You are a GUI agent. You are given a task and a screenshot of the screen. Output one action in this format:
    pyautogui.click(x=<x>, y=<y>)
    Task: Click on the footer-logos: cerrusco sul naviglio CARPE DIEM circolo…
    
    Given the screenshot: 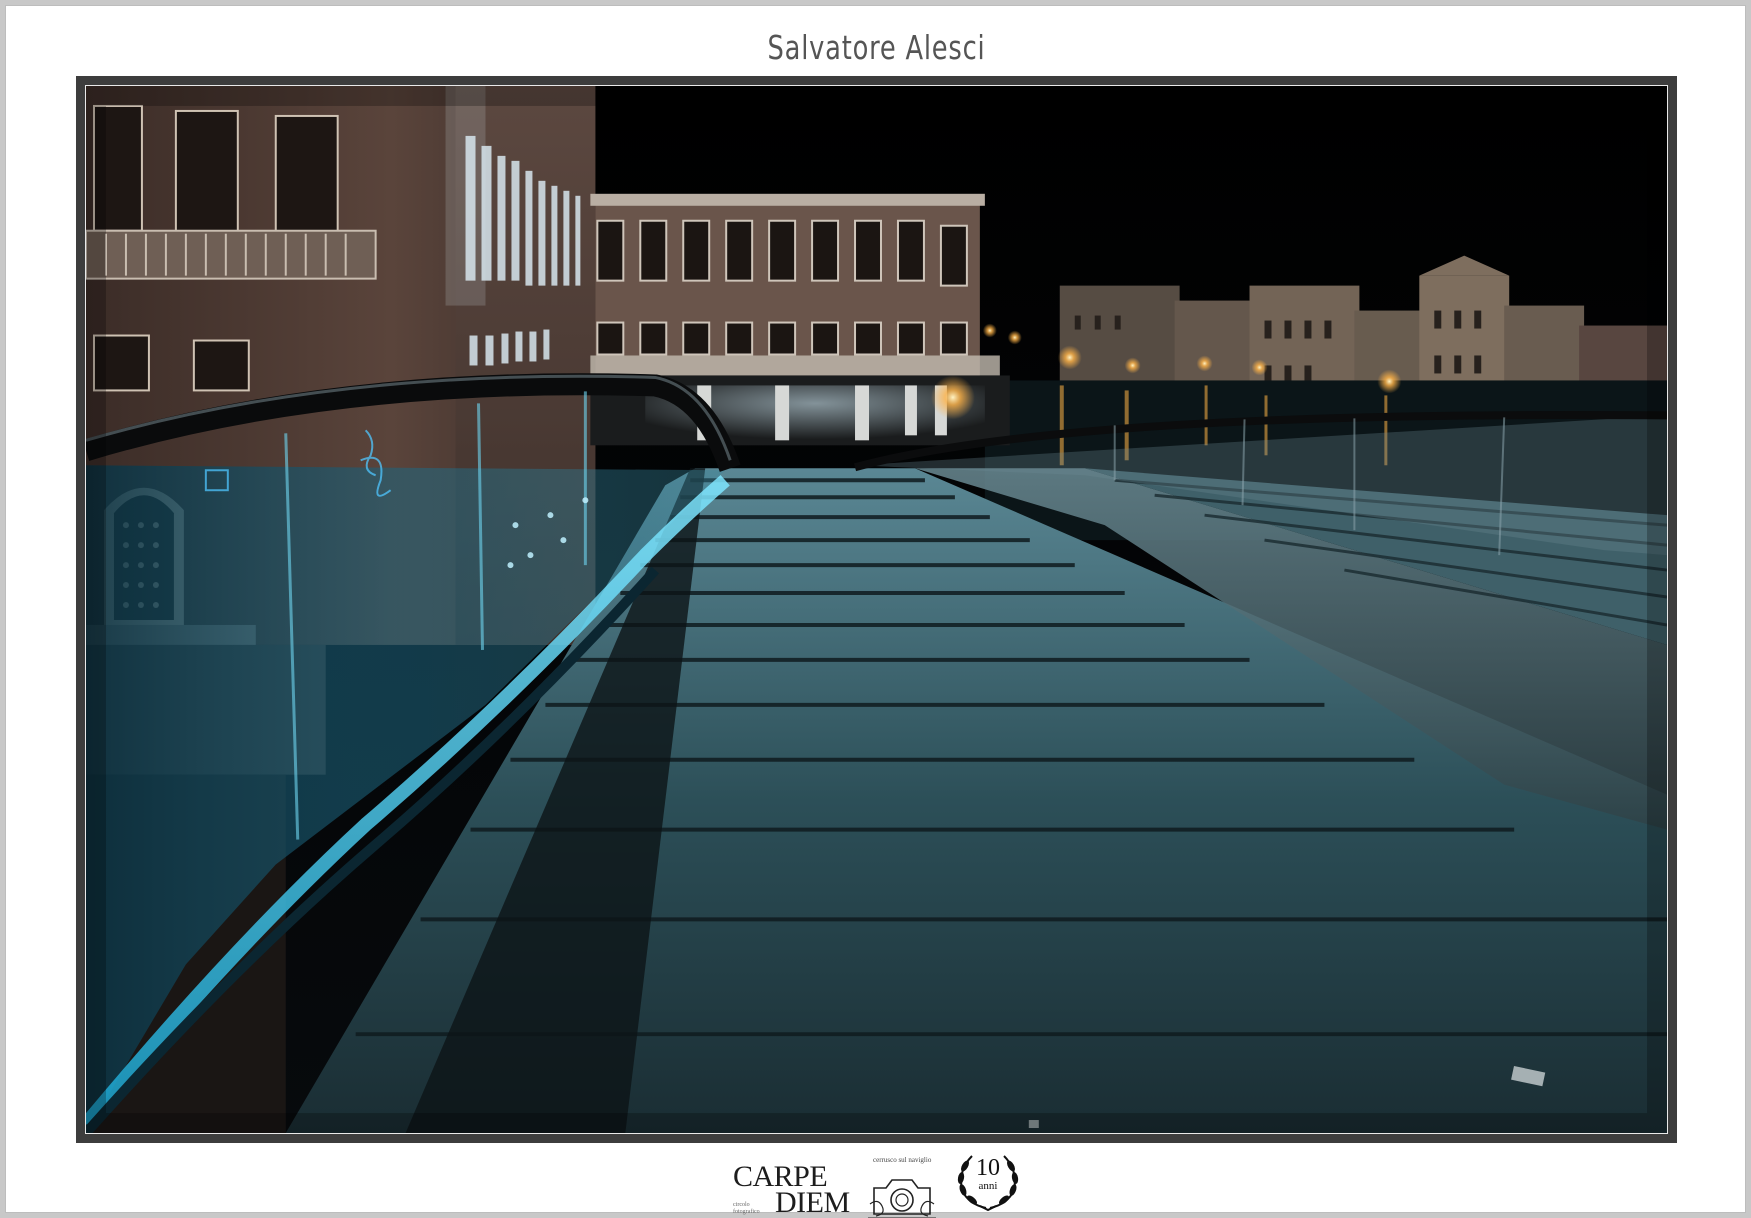 What is the action you would take?
    pyautogui.click(x=876, y=1182)
    